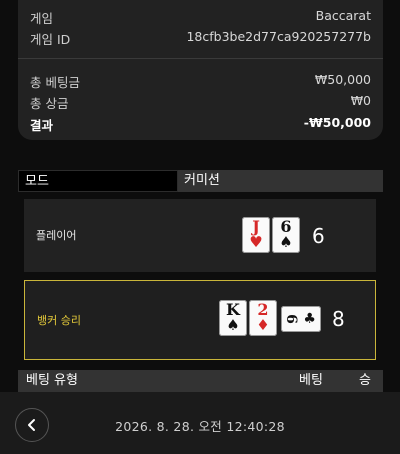 This screenshot has width=400, height=454. Describe the element at coordinates (50, 39) in the screenshot. I see `game-id-label: 게임 ID` at that location.